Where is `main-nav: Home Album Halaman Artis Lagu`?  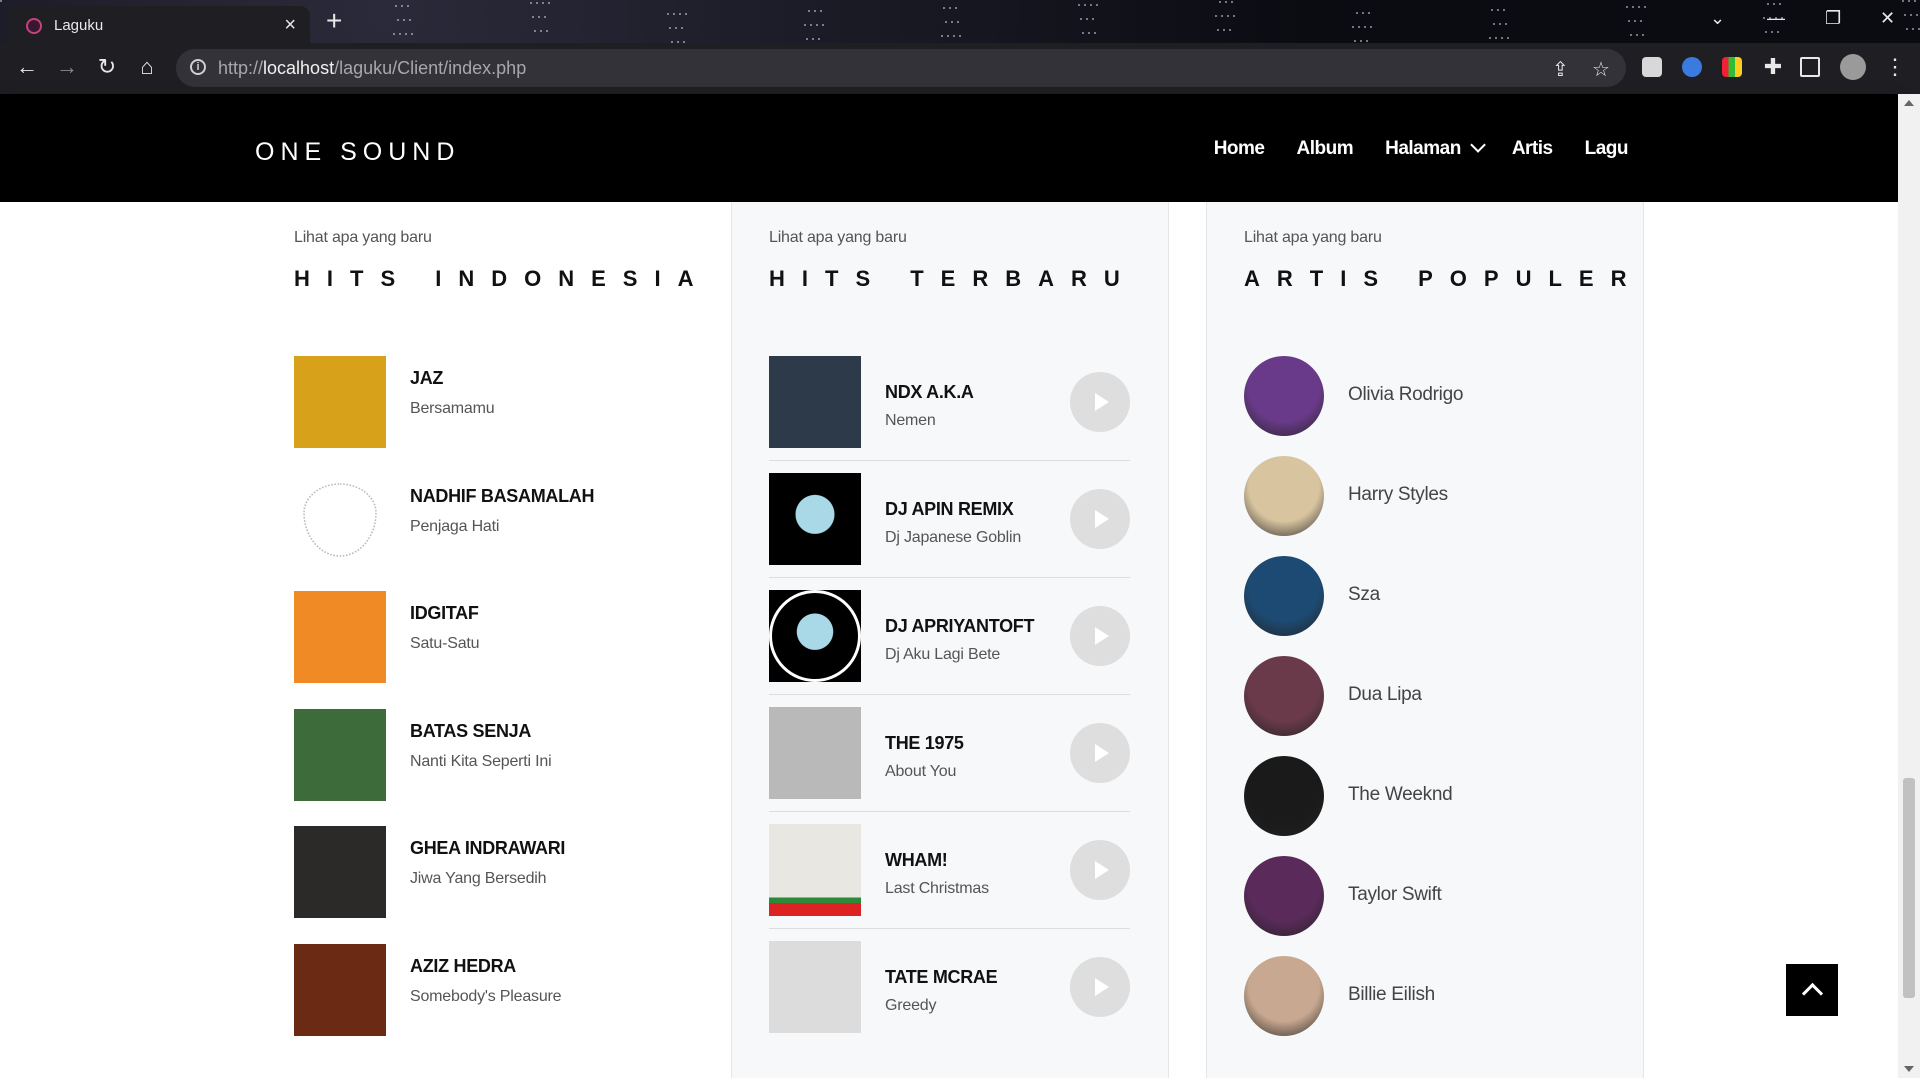
main-nav: Home Album Halaman Artis Lagu is located at coordinates (1421, 148).